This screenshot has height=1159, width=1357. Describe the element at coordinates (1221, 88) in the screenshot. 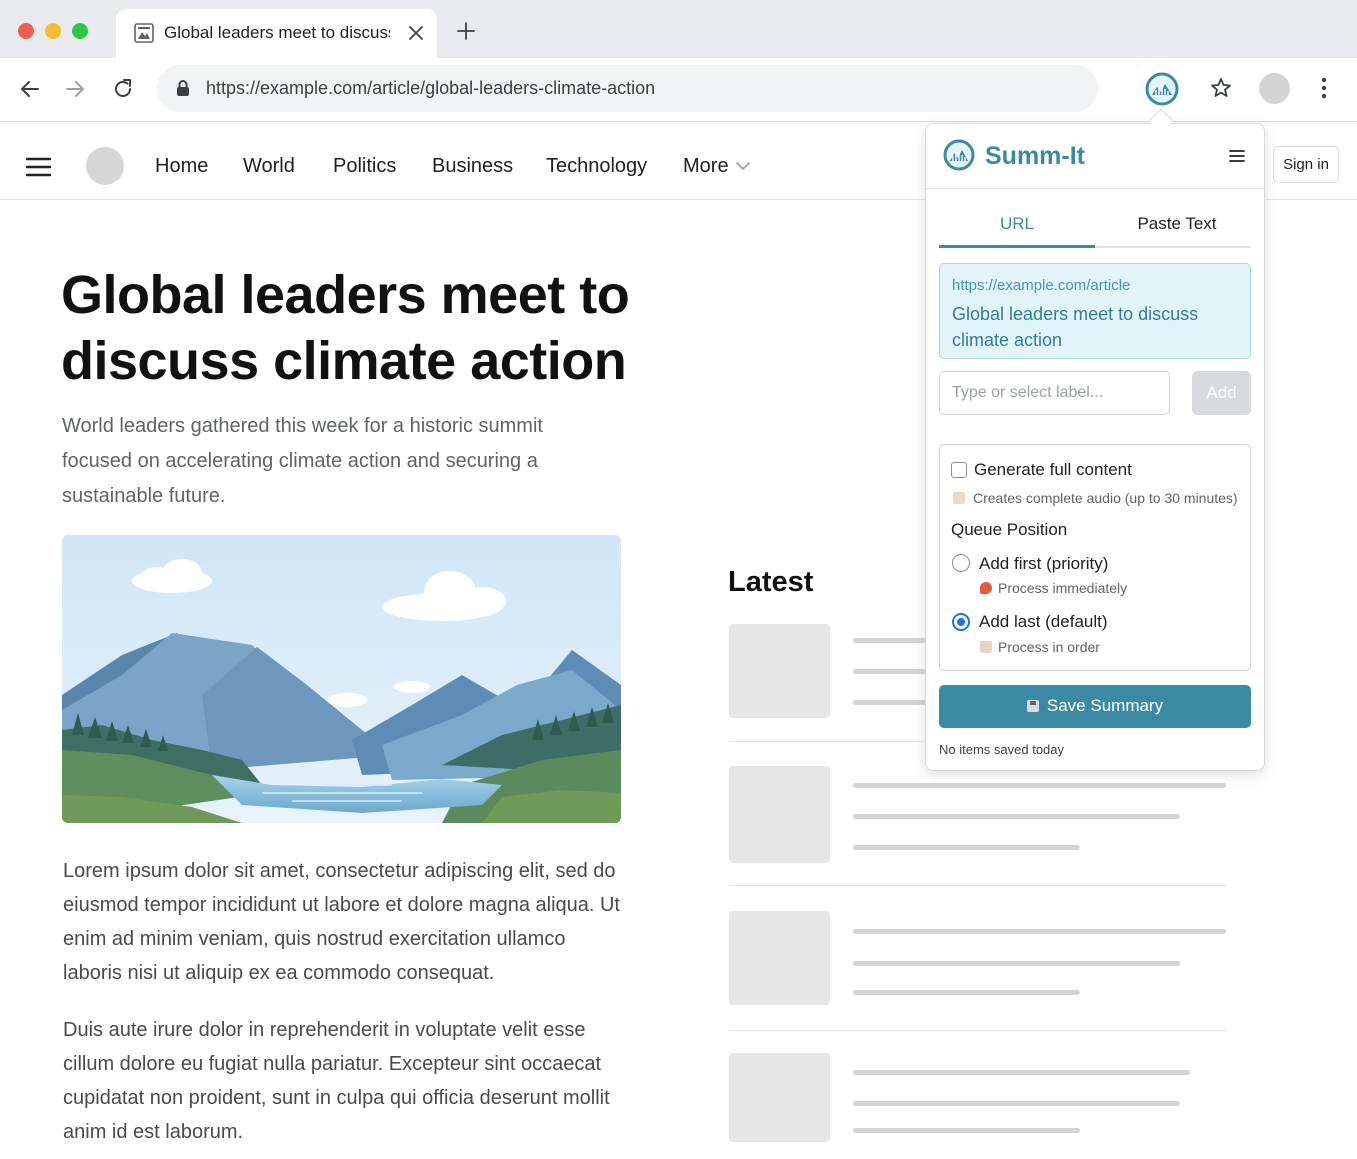

I see `bookmark-star-icon` at that location.